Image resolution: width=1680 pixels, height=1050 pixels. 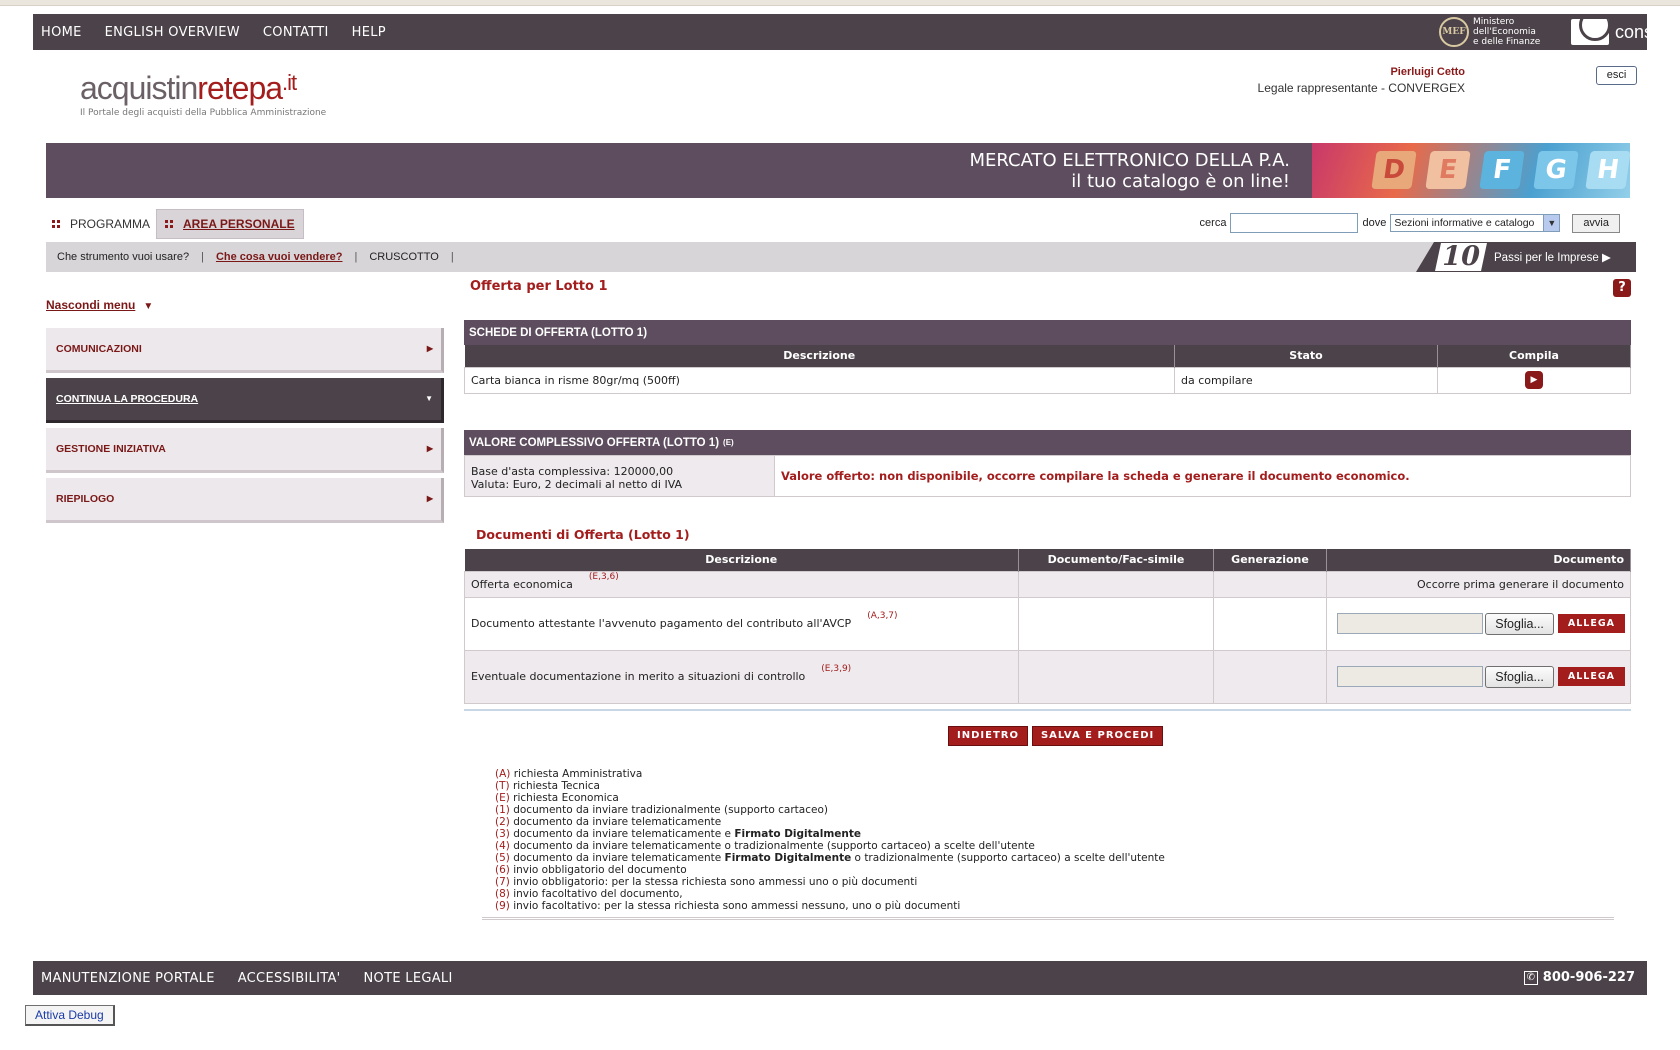 I want to click on footer-manutenzione: MANUTENZIONE PORTALE, so click(x=128, y=978).